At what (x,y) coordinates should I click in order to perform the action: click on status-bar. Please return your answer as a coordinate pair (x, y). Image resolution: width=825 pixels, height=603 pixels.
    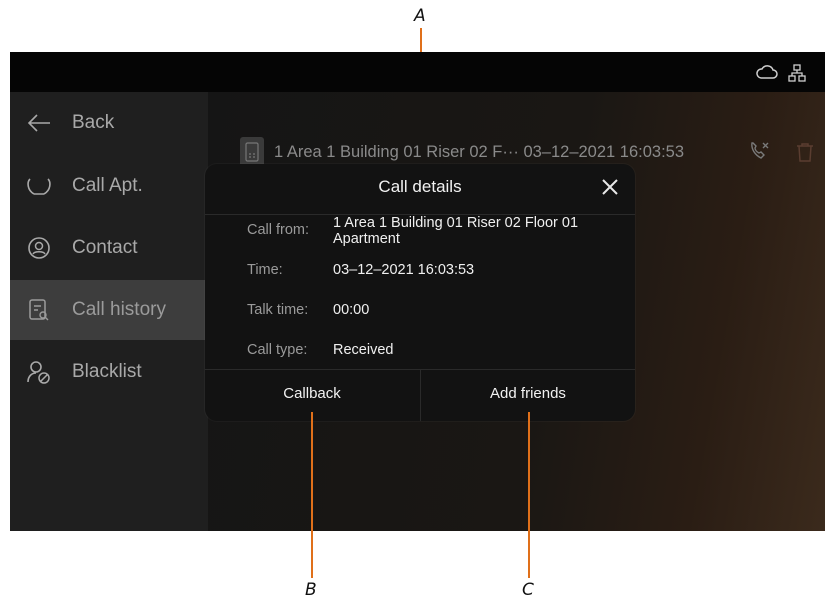
    Looking at the image, I should click on (417, 72).